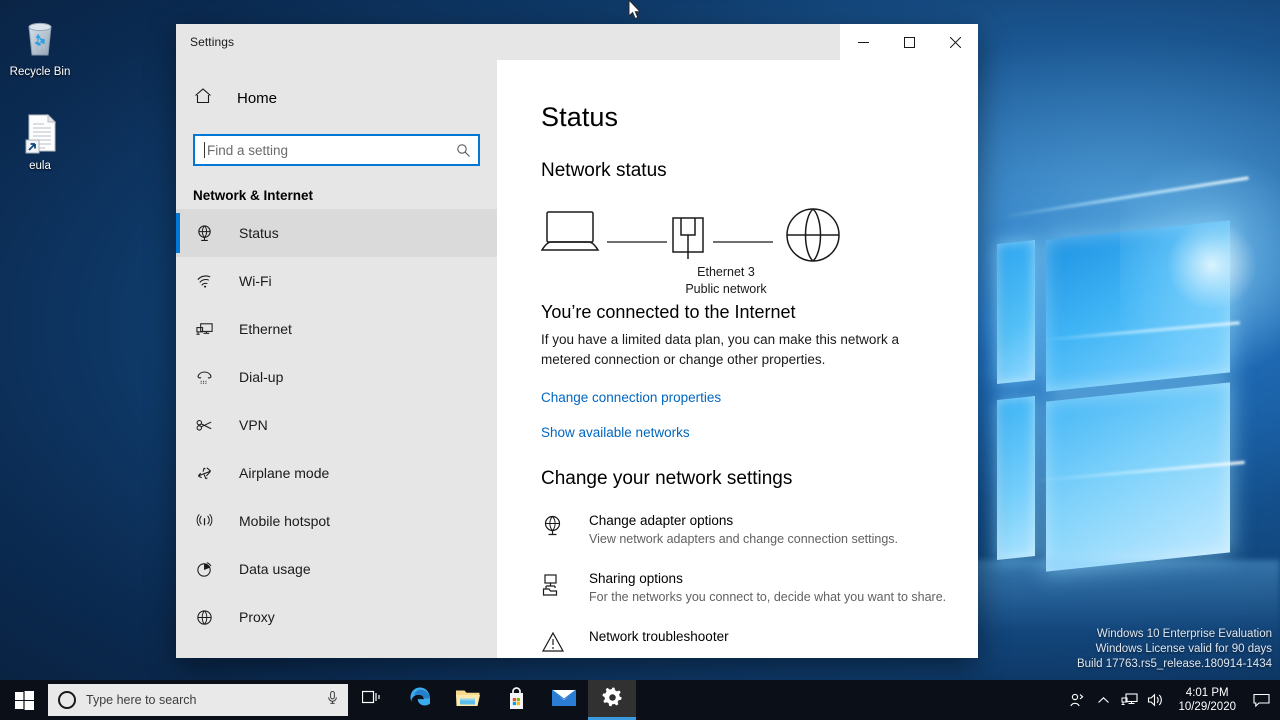 This screenshot has width=1280, height=720. I want to click on sidebar-item-label: Airplane mode, so click(284, 473).